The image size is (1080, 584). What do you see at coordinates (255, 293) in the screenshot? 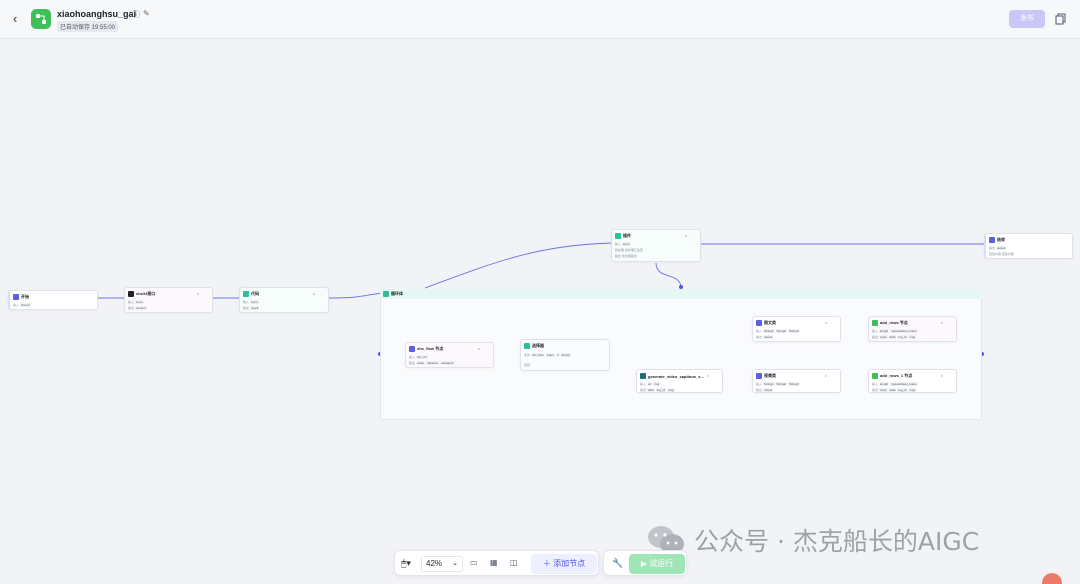
I see `node-title: 代码` at bounding box center [255, 293].